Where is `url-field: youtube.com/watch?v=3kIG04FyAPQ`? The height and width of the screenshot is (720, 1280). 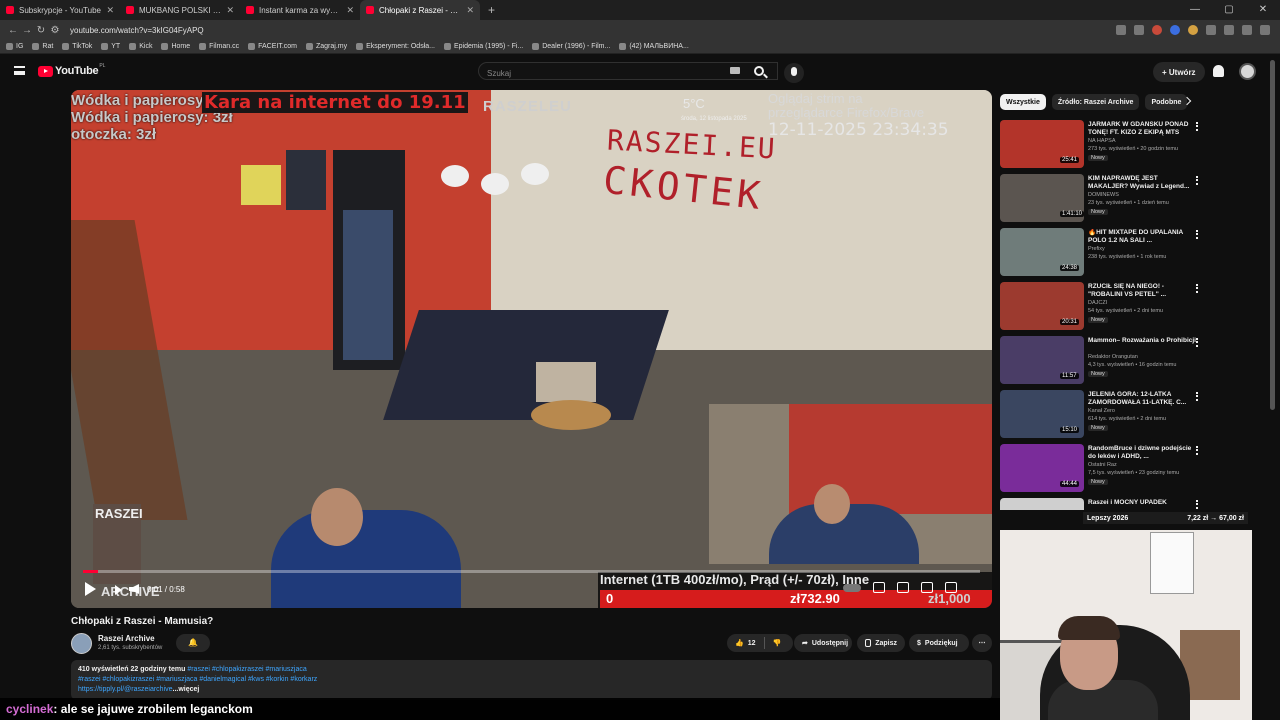 url-field: youtube.com/watch?v=3kIG04FyAPQ is located at coordinates (593, 30).